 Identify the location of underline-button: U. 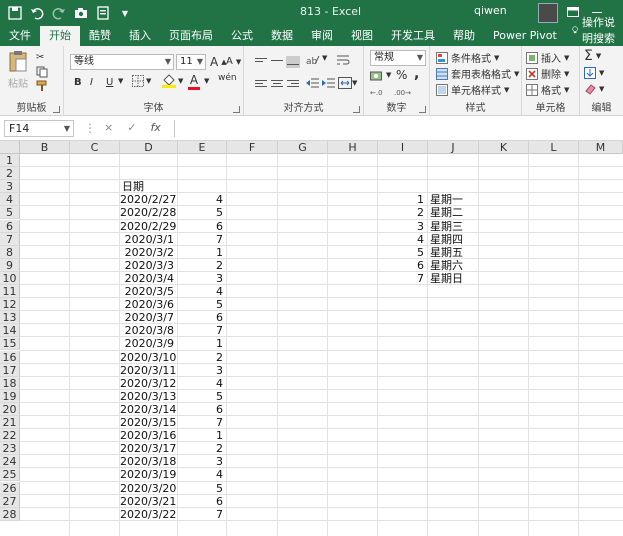
(109, 82).